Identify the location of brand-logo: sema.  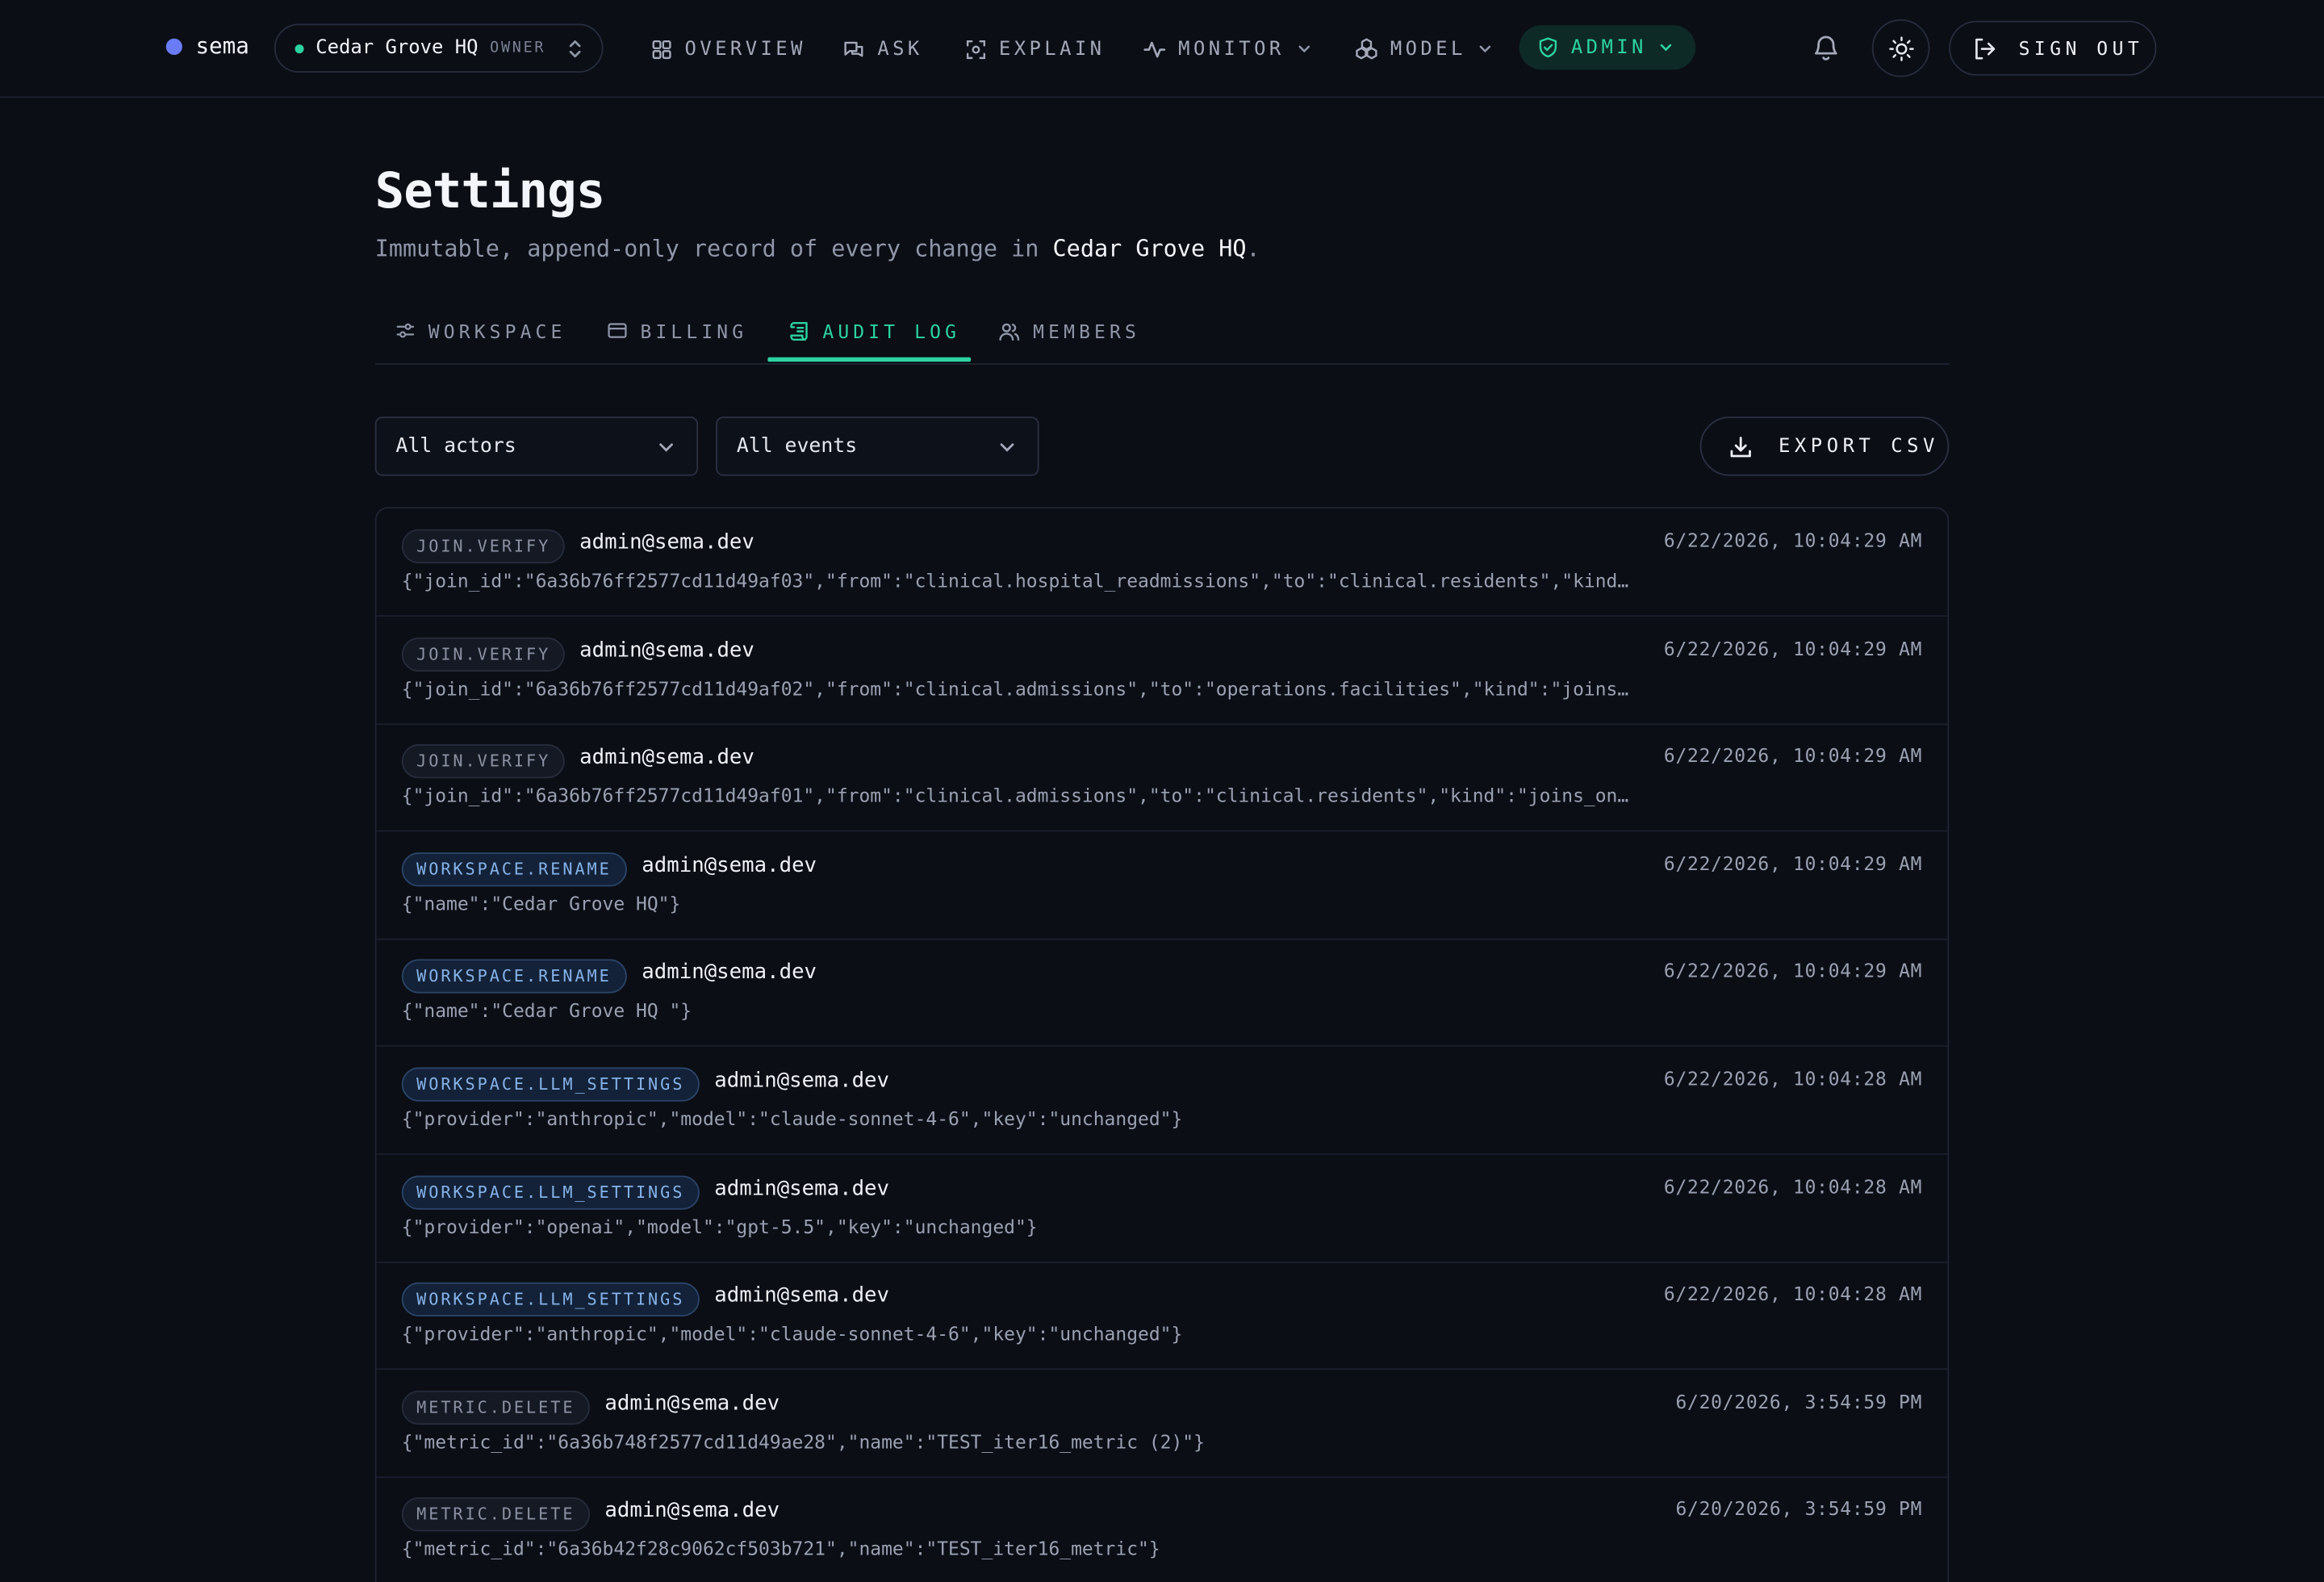
(207, 46).